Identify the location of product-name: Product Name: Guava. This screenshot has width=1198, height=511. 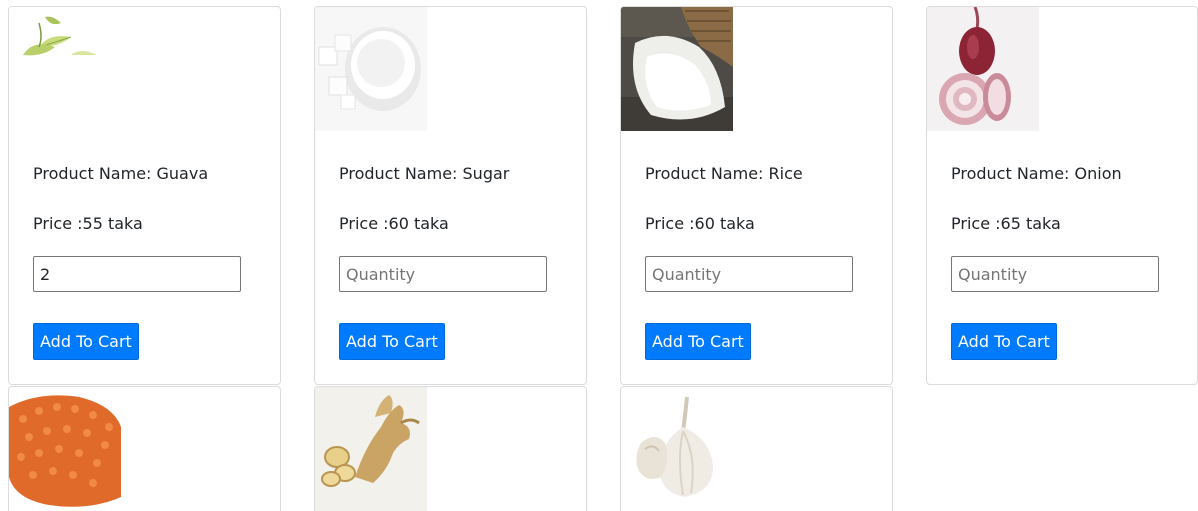
(121, 173).